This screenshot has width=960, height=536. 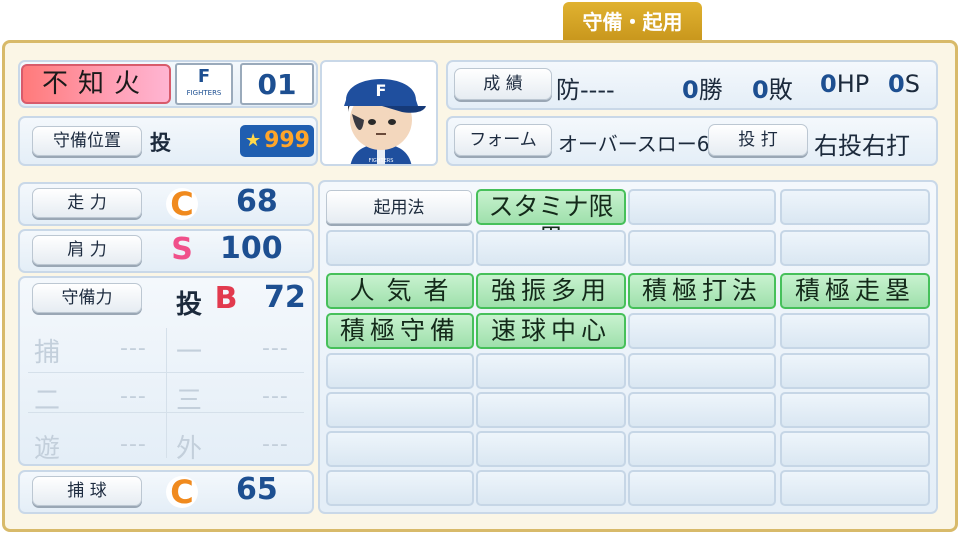 I want to click on defense-grade: B, so click(x=226, y=298).